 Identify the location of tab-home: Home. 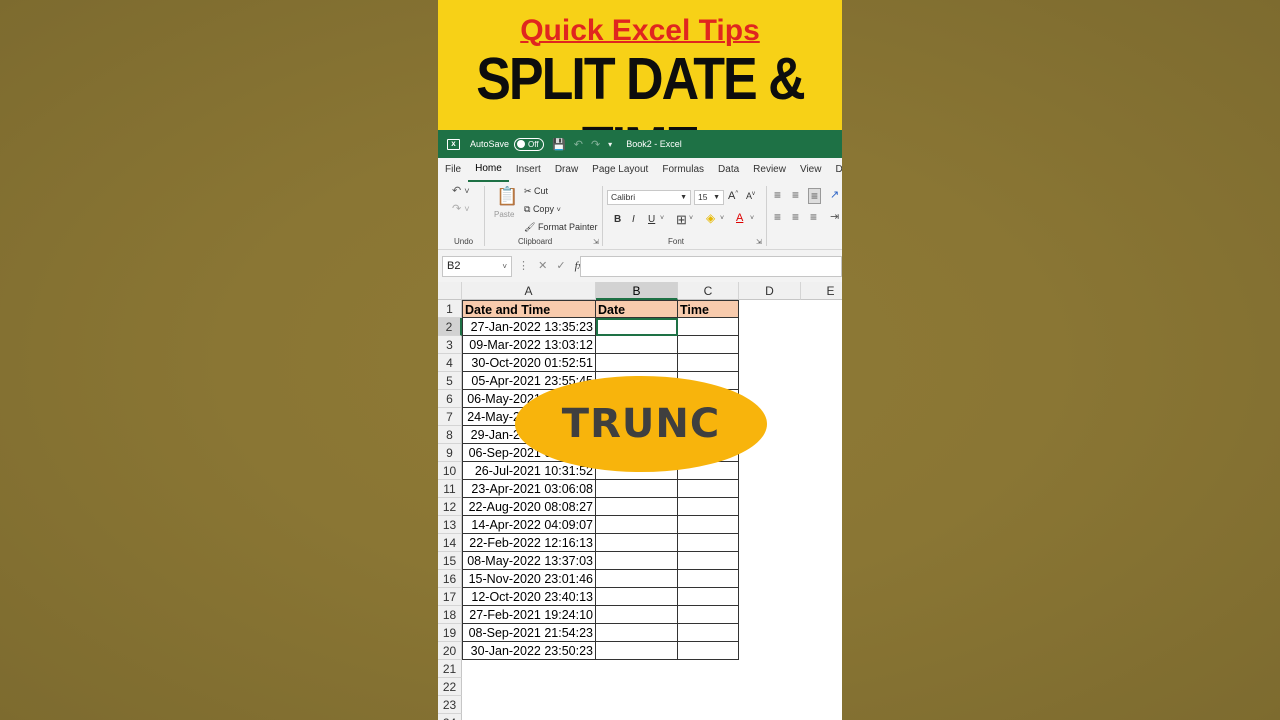
(488, 170).